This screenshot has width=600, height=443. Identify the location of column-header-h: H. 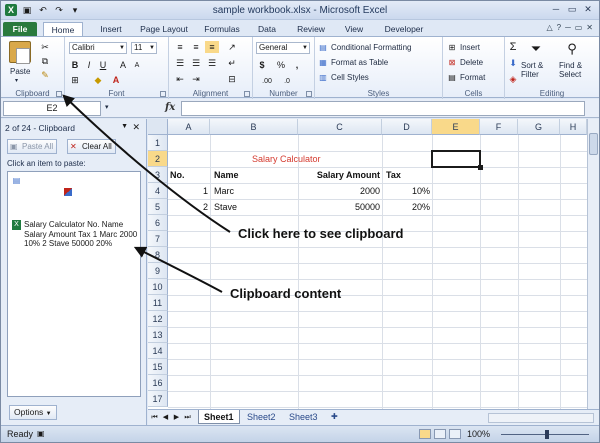
(573, 127).